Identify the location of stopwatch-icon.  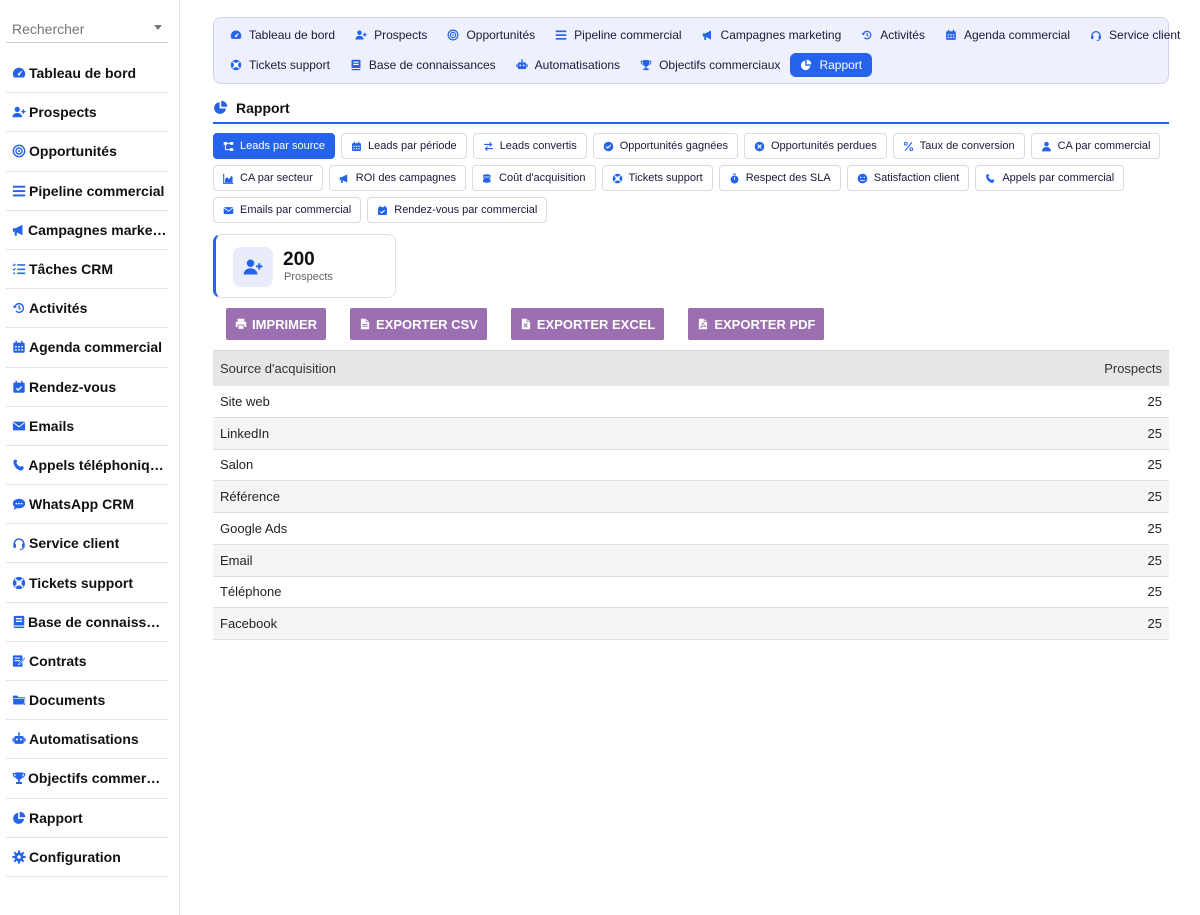
(735, 178).